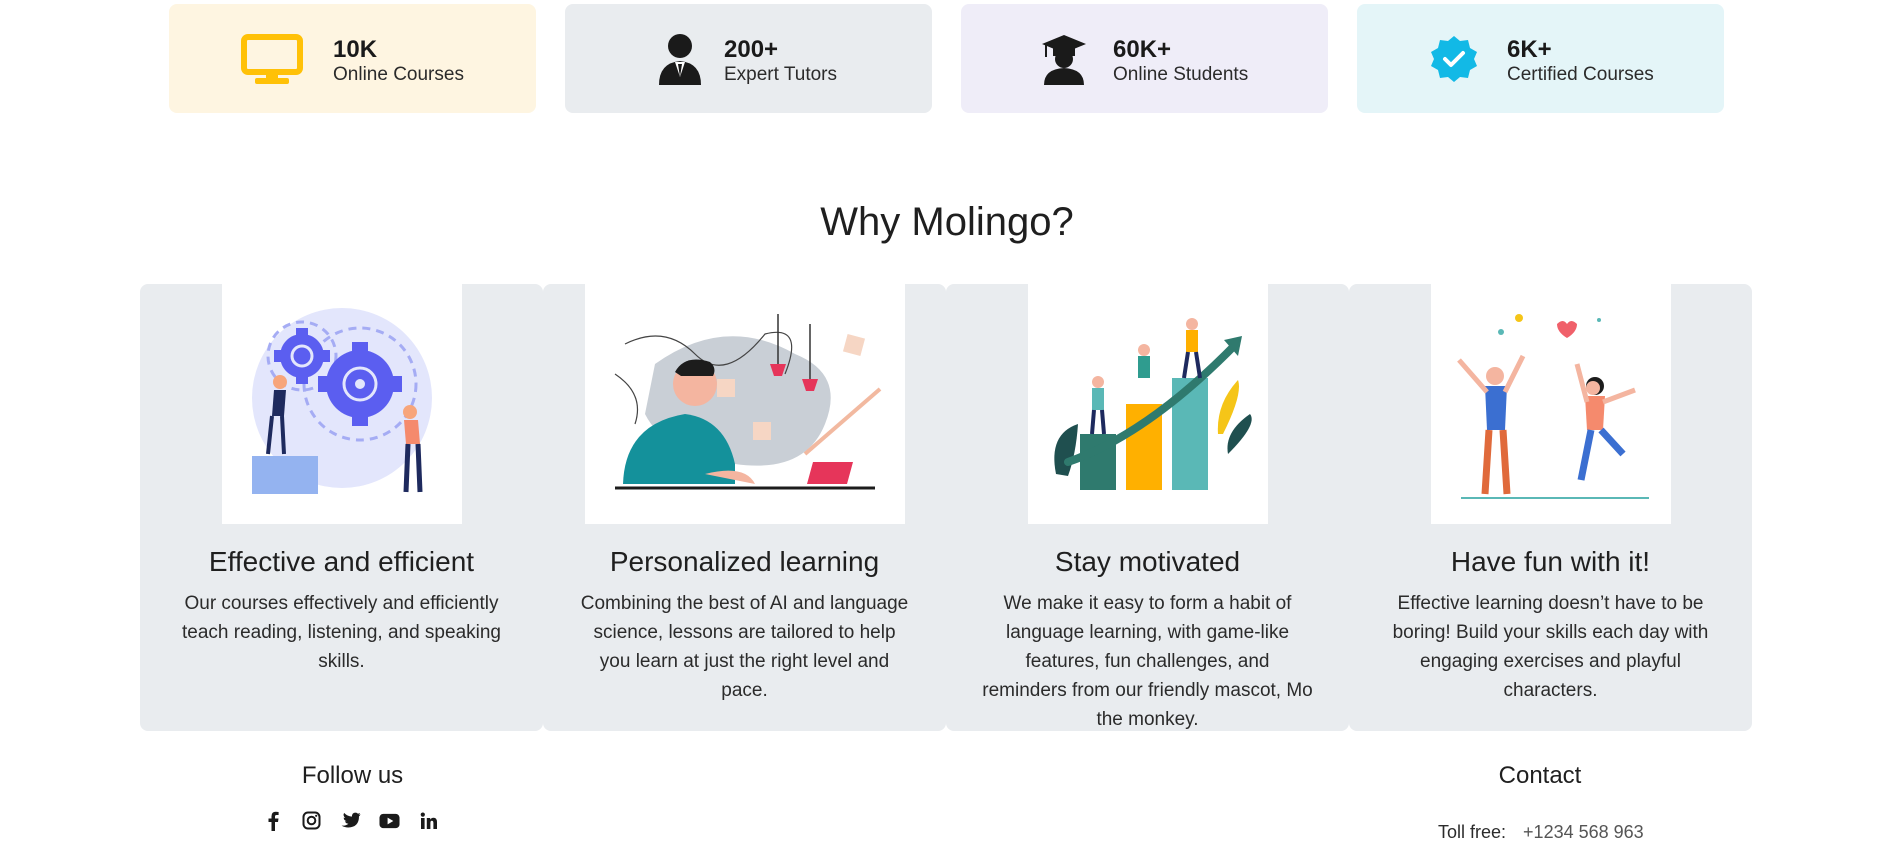 This screenshot has width=1894, height=849. Describe the element at coordinates (1181, 74) in the screenshot. I see `stat-label: Online Students` at that location.